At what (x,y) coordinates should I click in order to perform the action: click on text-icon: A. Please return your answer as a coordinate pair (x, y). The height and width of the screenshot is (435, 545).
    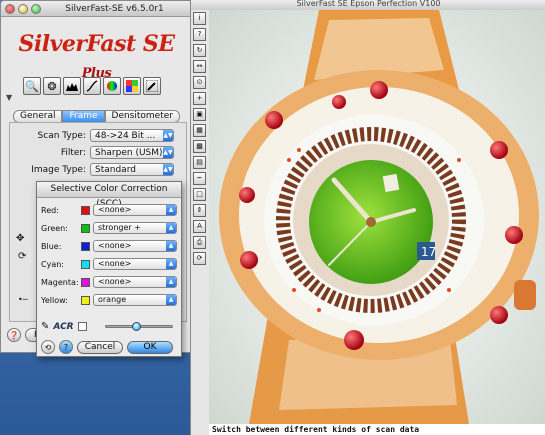
    Looking at the image, I should click on (199, 226).